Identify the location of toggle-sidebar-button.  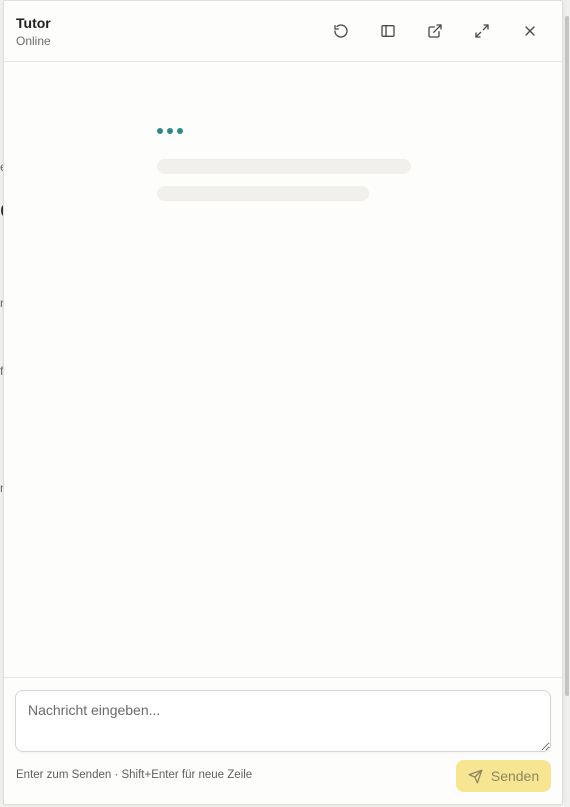
(388, 31).